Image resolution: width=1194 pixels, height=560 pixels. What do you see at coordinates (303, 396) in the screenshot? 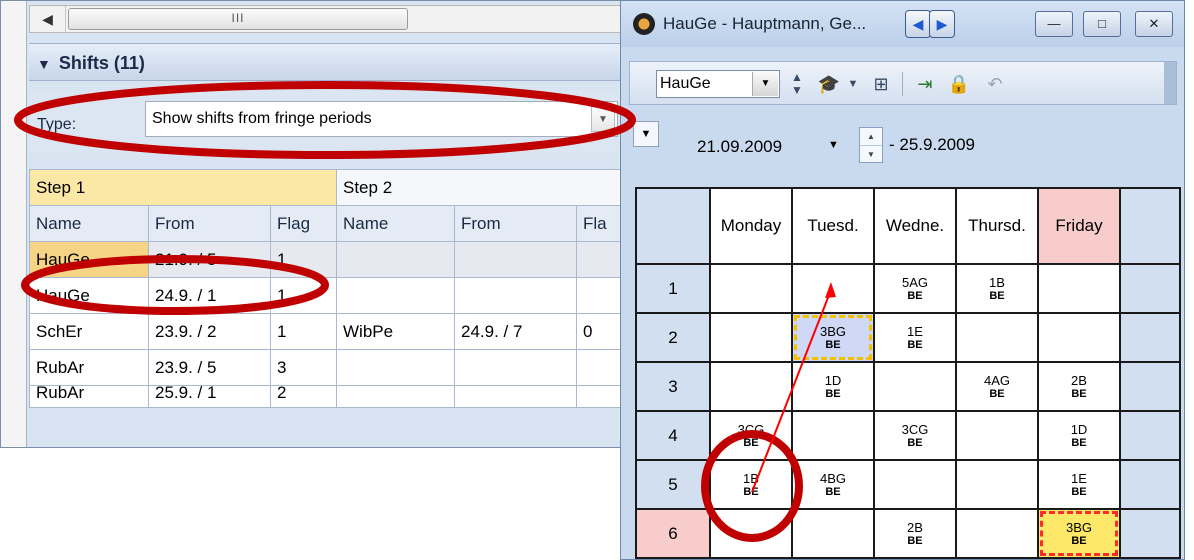
I see `table-cell: 2` at bounding box center [303, 396].